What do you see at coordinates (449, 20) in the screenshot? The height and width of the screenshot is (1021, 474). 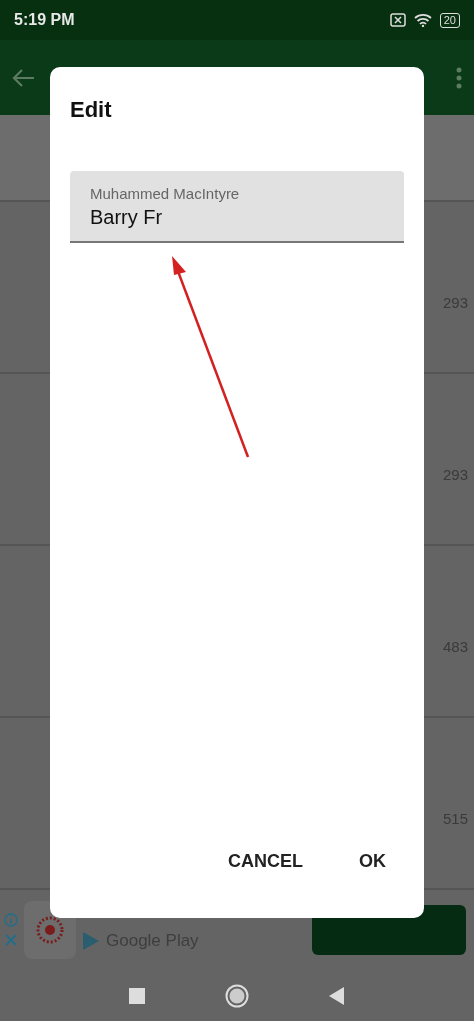 I see `battery-level: 20` at bounding box center [449, 20].